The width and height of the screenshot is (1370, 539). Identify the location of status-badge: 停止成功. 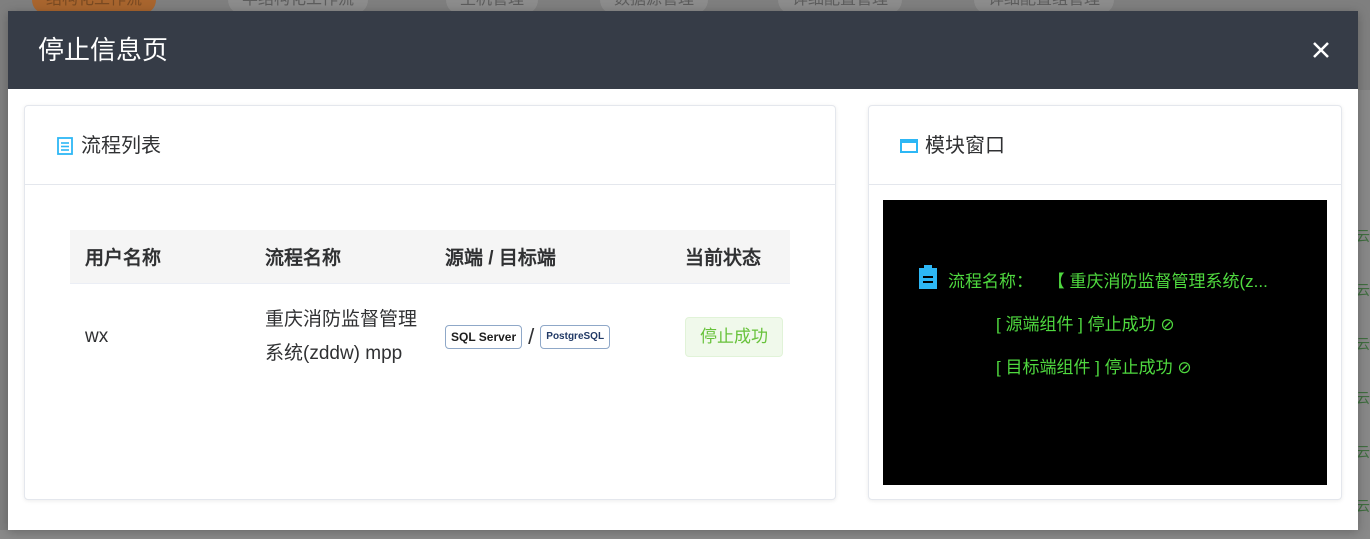
(734, 337).